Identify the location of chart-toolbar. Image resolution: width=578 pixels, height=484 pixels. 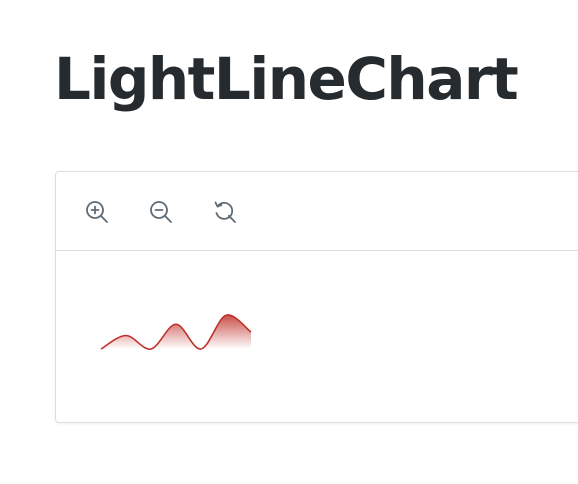
(317, 211).